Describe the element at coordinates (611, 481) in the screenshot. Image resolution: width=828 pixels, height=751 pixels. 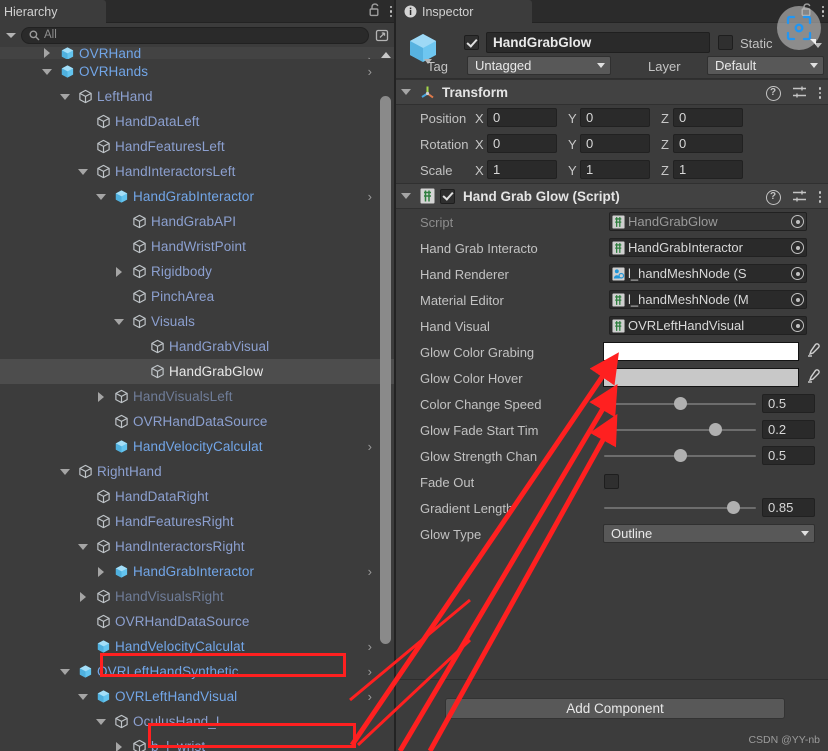
I see `checkbox-fade-out` at that location.